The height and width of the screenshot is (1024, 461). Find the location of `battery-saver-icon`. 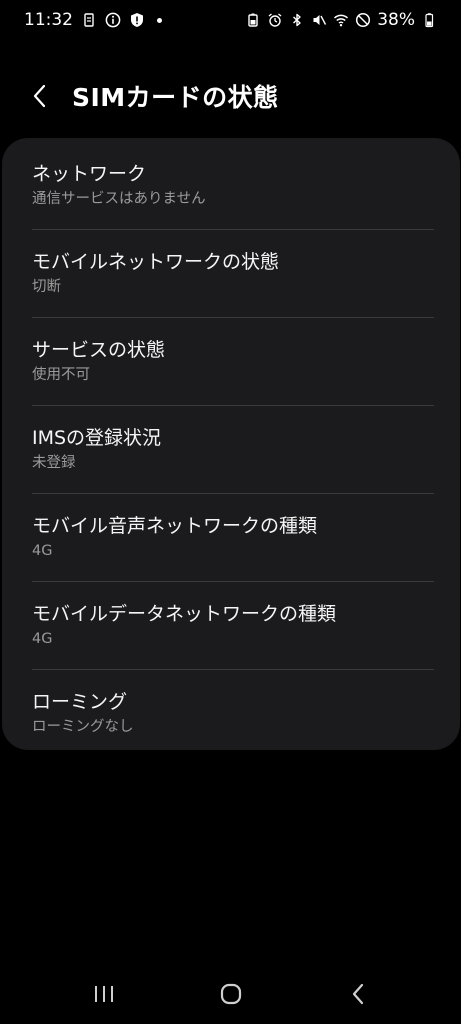

battery-saver-icon is located at coordinates (253, 20).